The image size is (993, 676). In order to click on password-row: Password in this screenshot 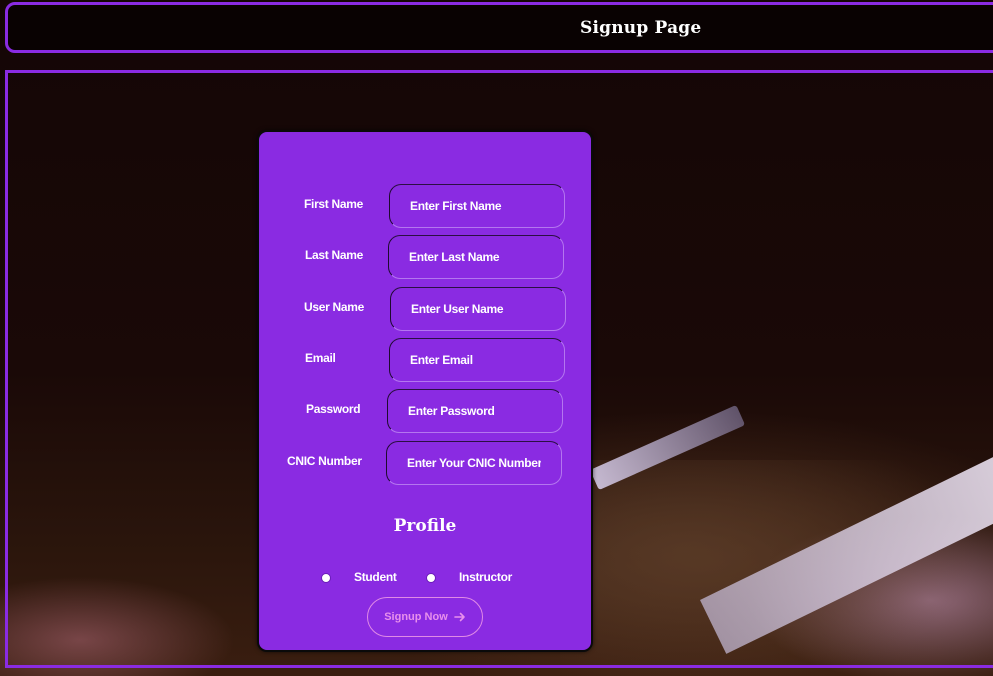, I will do `click(427, 411)`.